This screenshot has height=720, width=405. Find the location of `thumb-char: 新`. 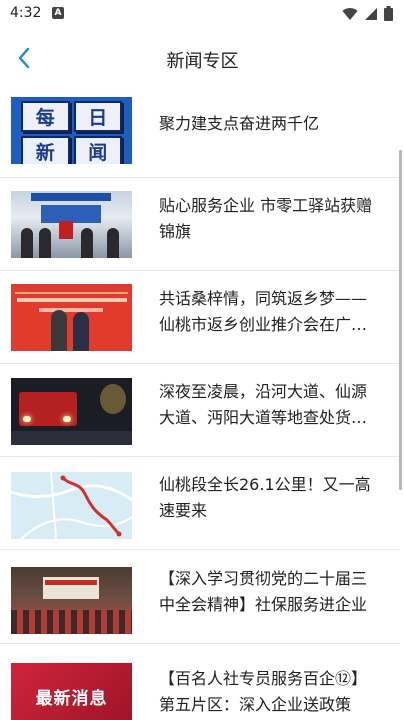

thumb-char: 新 is located at coordinates (45, 150).